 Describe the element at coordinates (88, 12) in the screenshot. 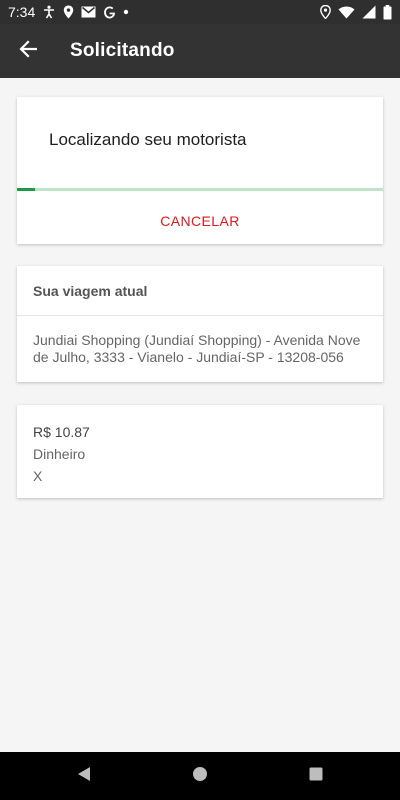

I see `gmail-icon` at that location.